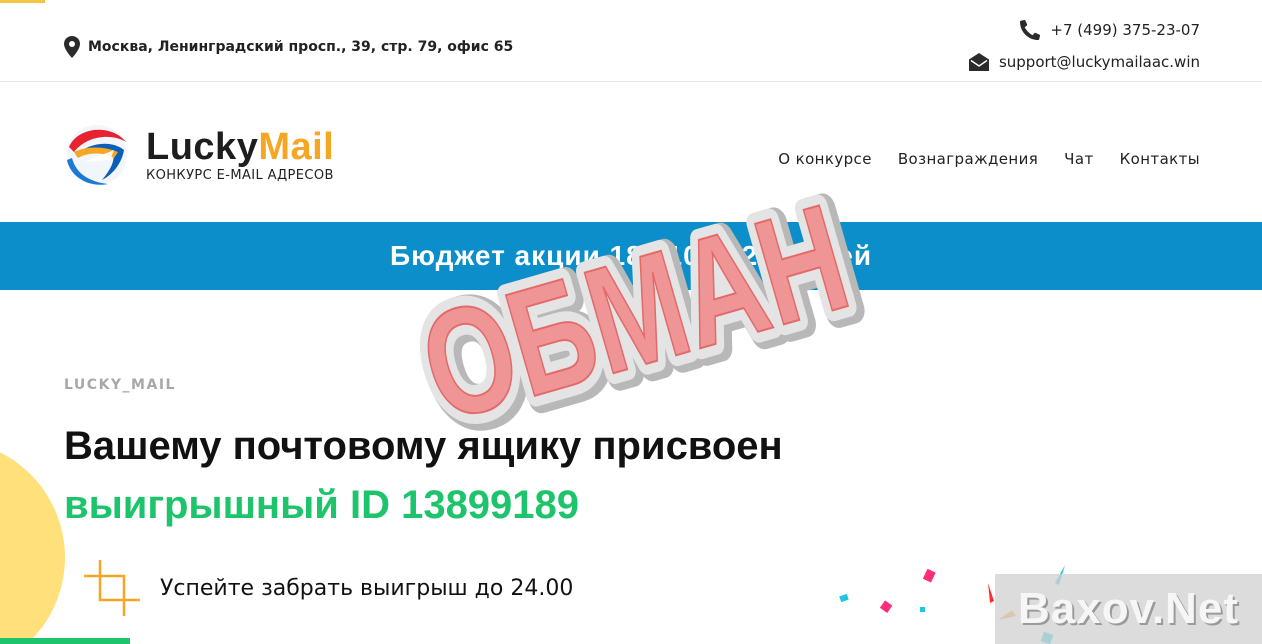 The height and width of the screenshot is (644, 1262). What do you see at coordinates (1030, 30) in the screenshot?
I see `phone-icon` at bounding box center [1030, 30].